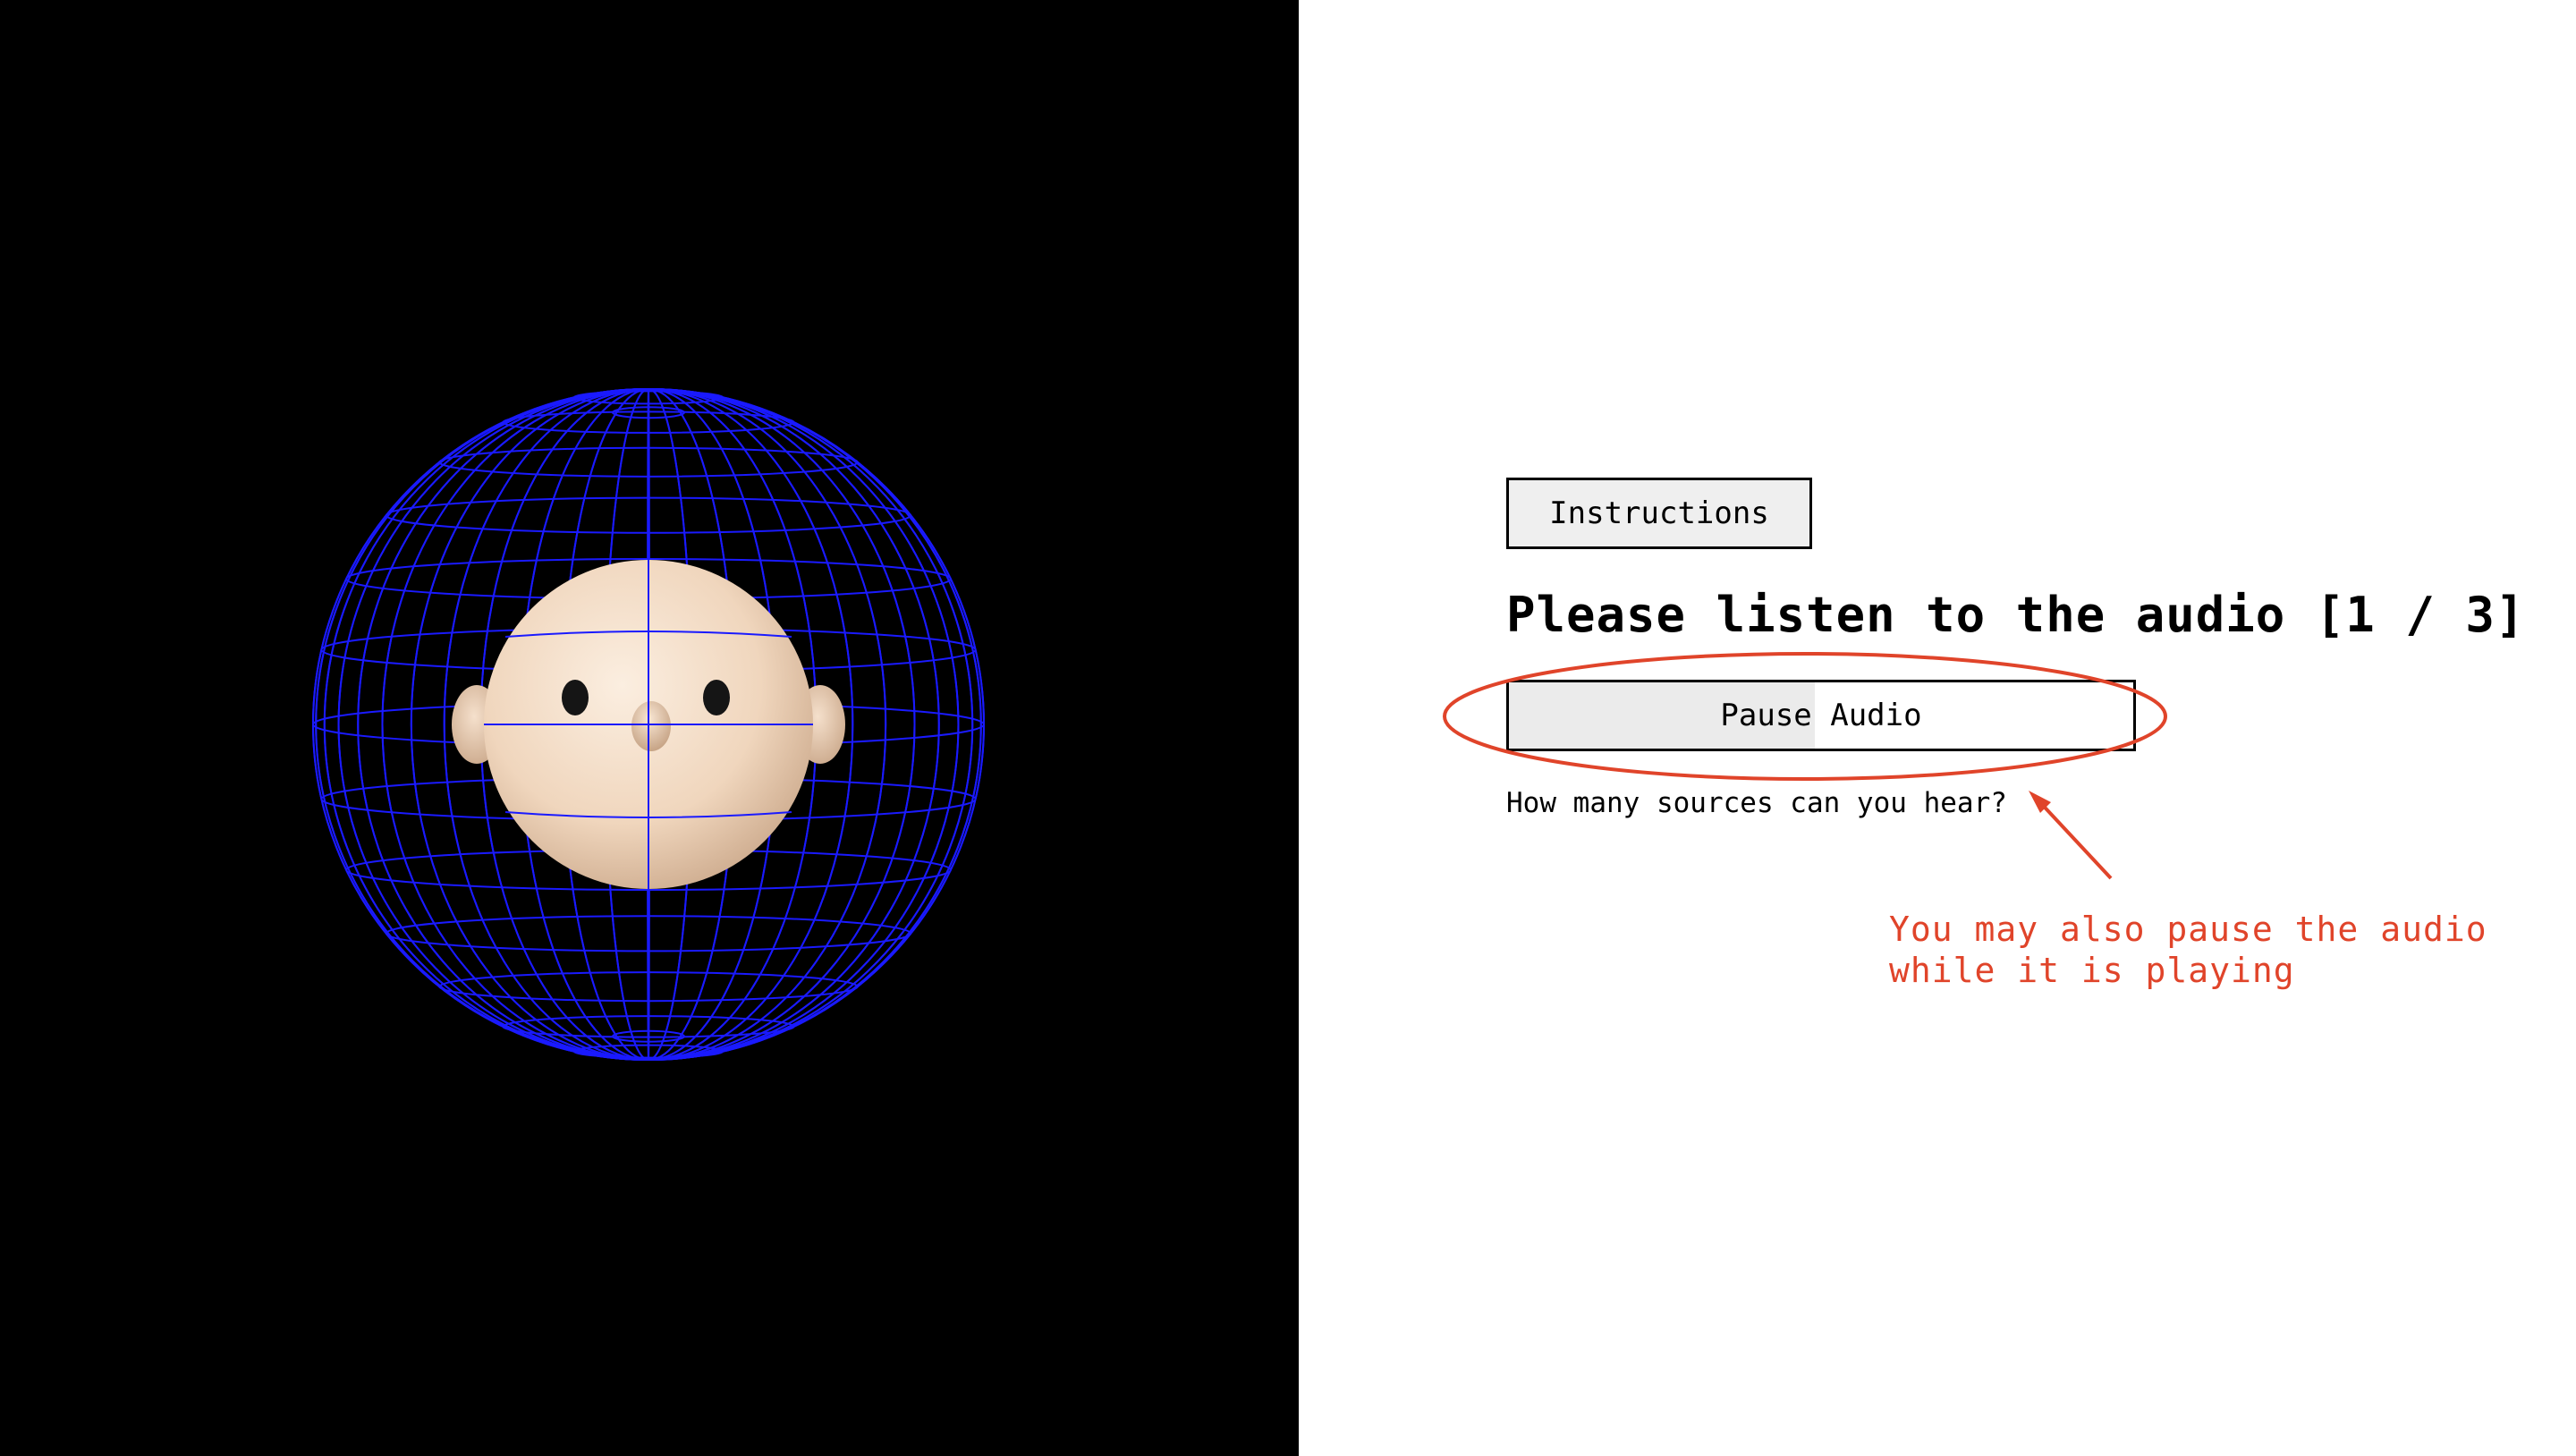 The image size is (2576, 1456). I want to click on page-title: Please listen to the audio [1 / 3], so click(2016, 615).